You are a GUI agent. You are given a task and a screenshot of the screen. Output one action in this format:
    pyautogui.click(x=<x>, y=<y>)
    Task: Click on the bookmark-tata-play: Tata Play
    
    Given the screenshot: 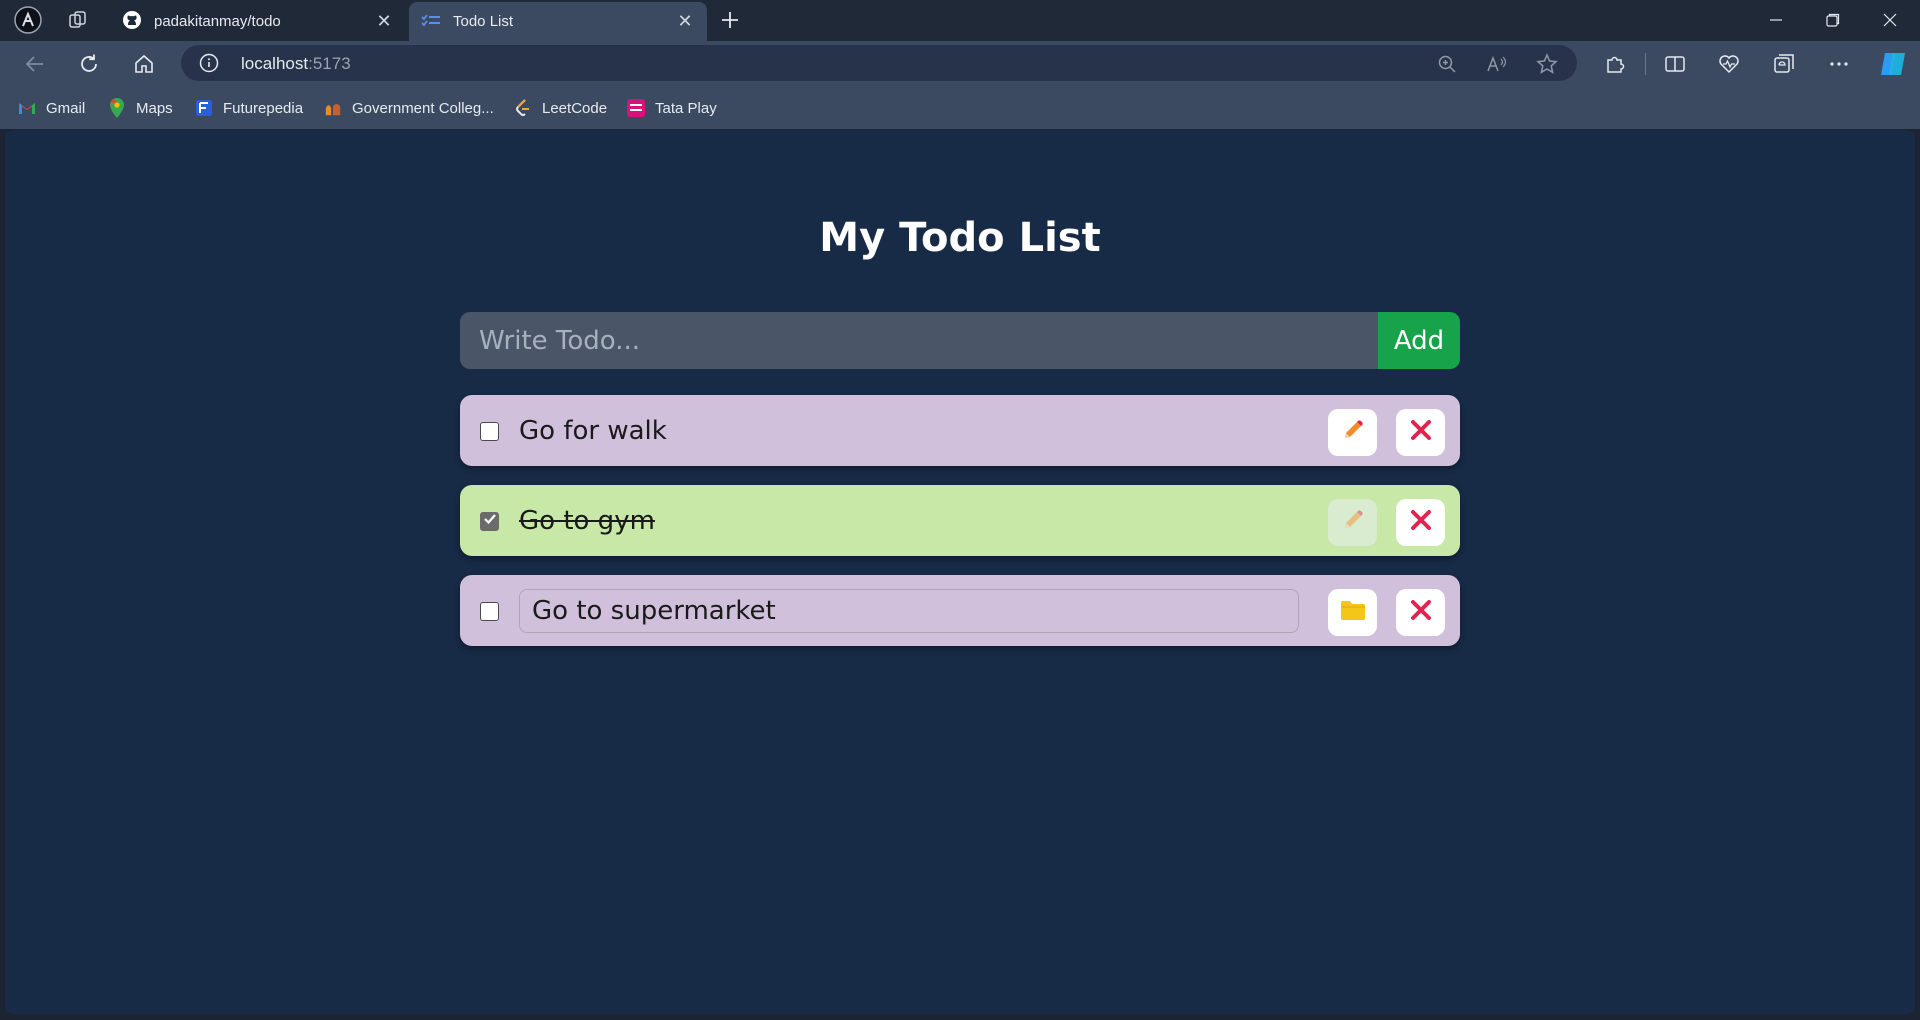 What is the action you would take?
    pyautogui.click(x=672, y=108)
    